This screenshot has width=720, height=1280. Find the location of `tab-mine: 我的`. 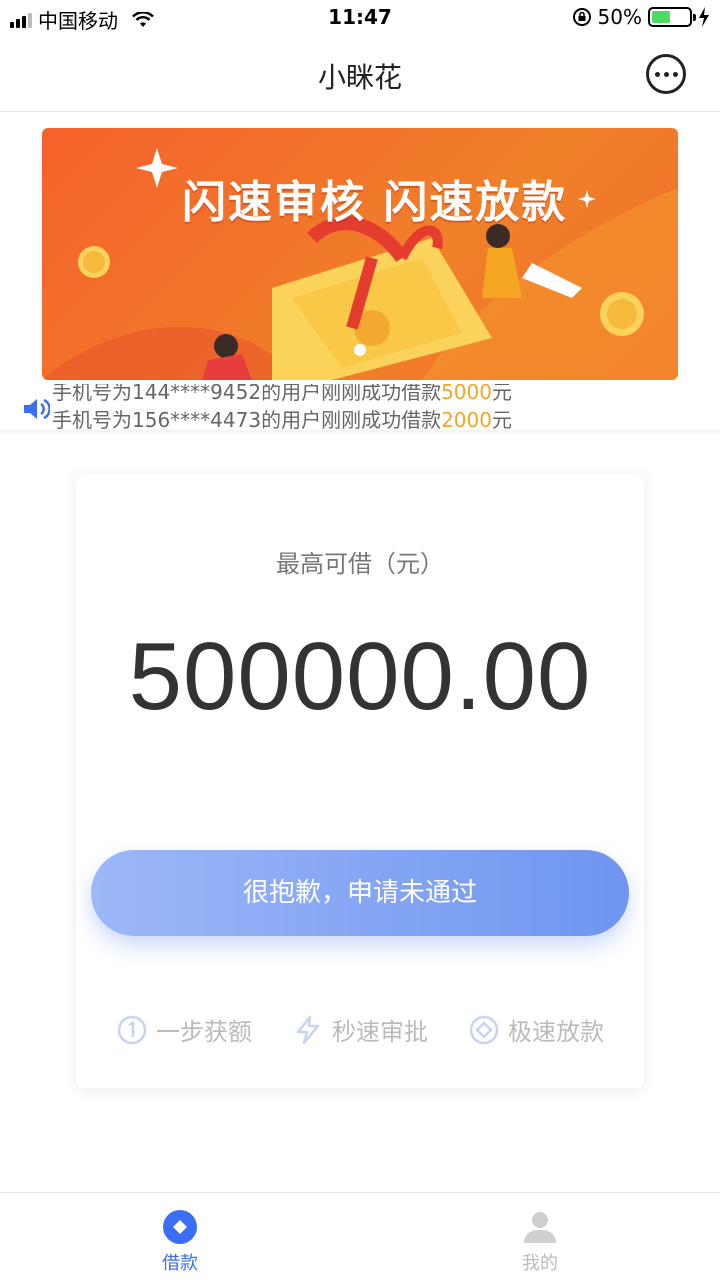

tab-mine: 我的 is located at coordinates (540, 1236).